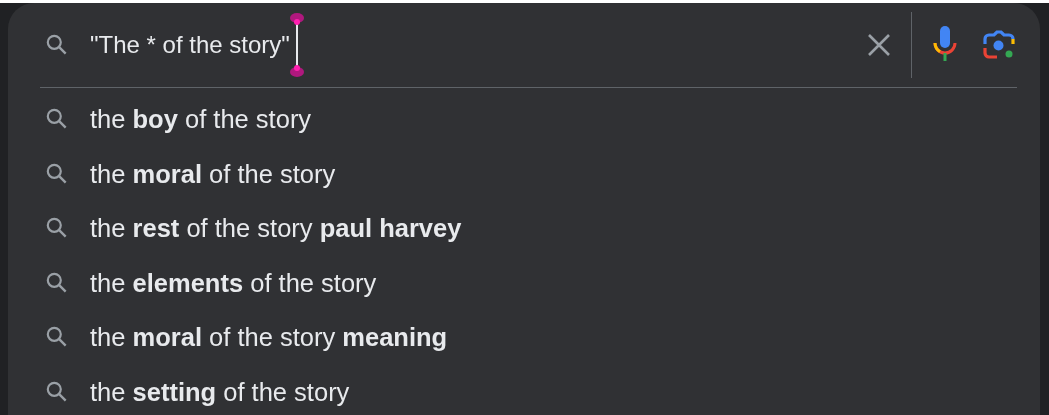 This screenshot has width=1049, height=415. Describe the element at coordinates (296, 45) in the screenshot. I see `text-cursor-icon` at that location.